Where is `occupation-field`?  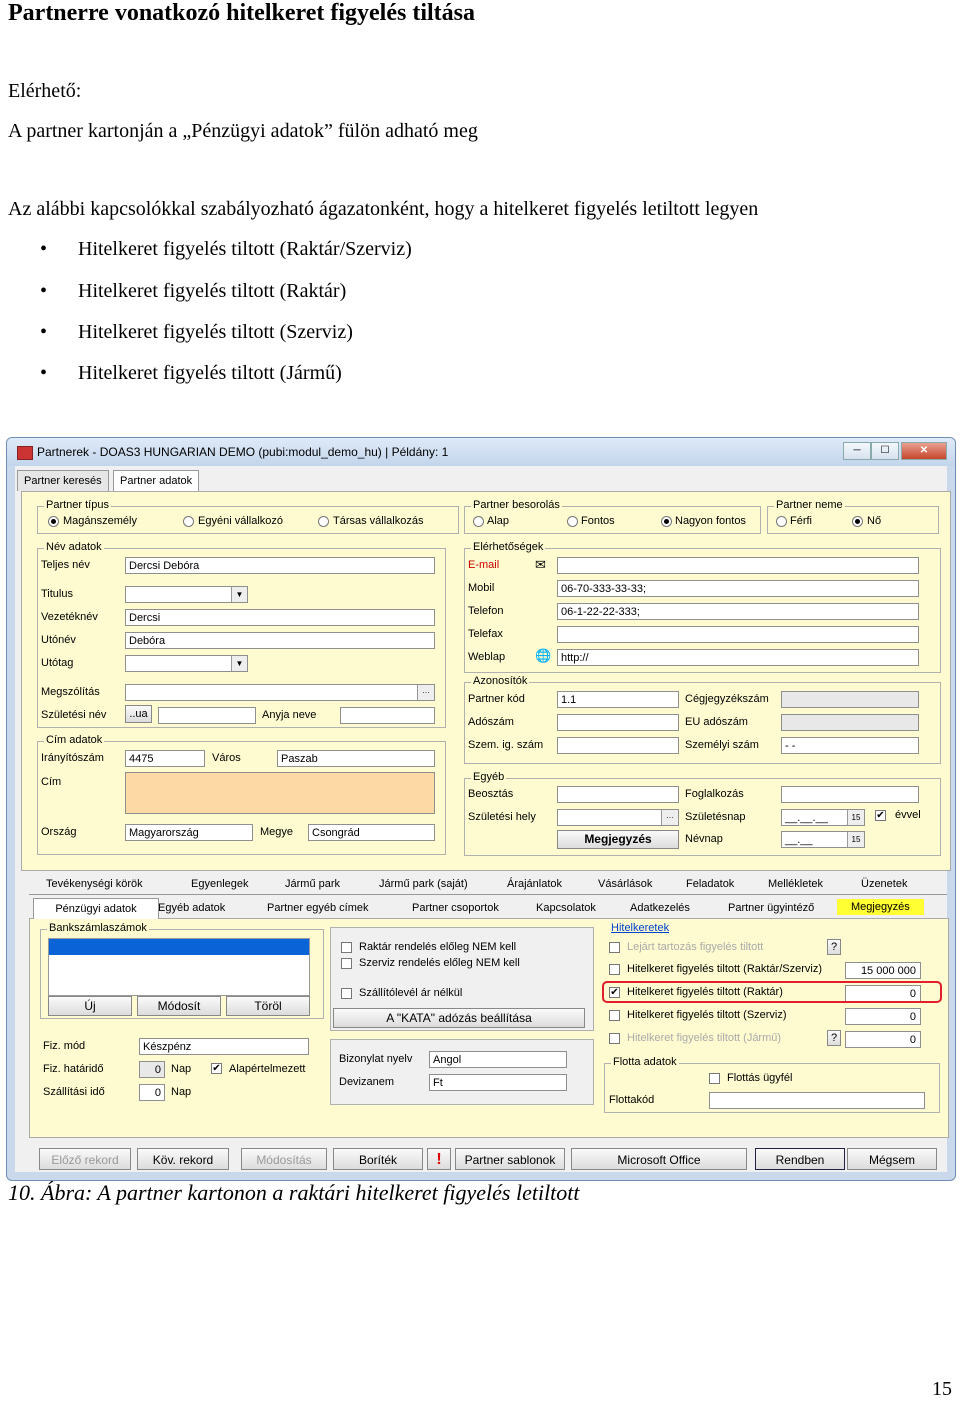
occupation-field is located at coordinates (850, 794).